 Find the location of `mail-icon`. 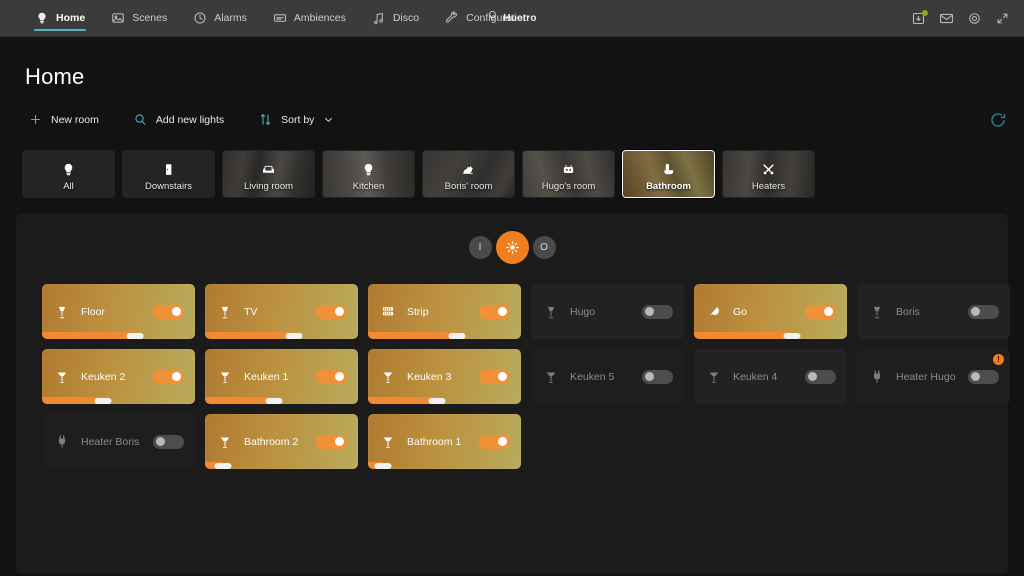

mail-icon is located at coordinates (946, 18).